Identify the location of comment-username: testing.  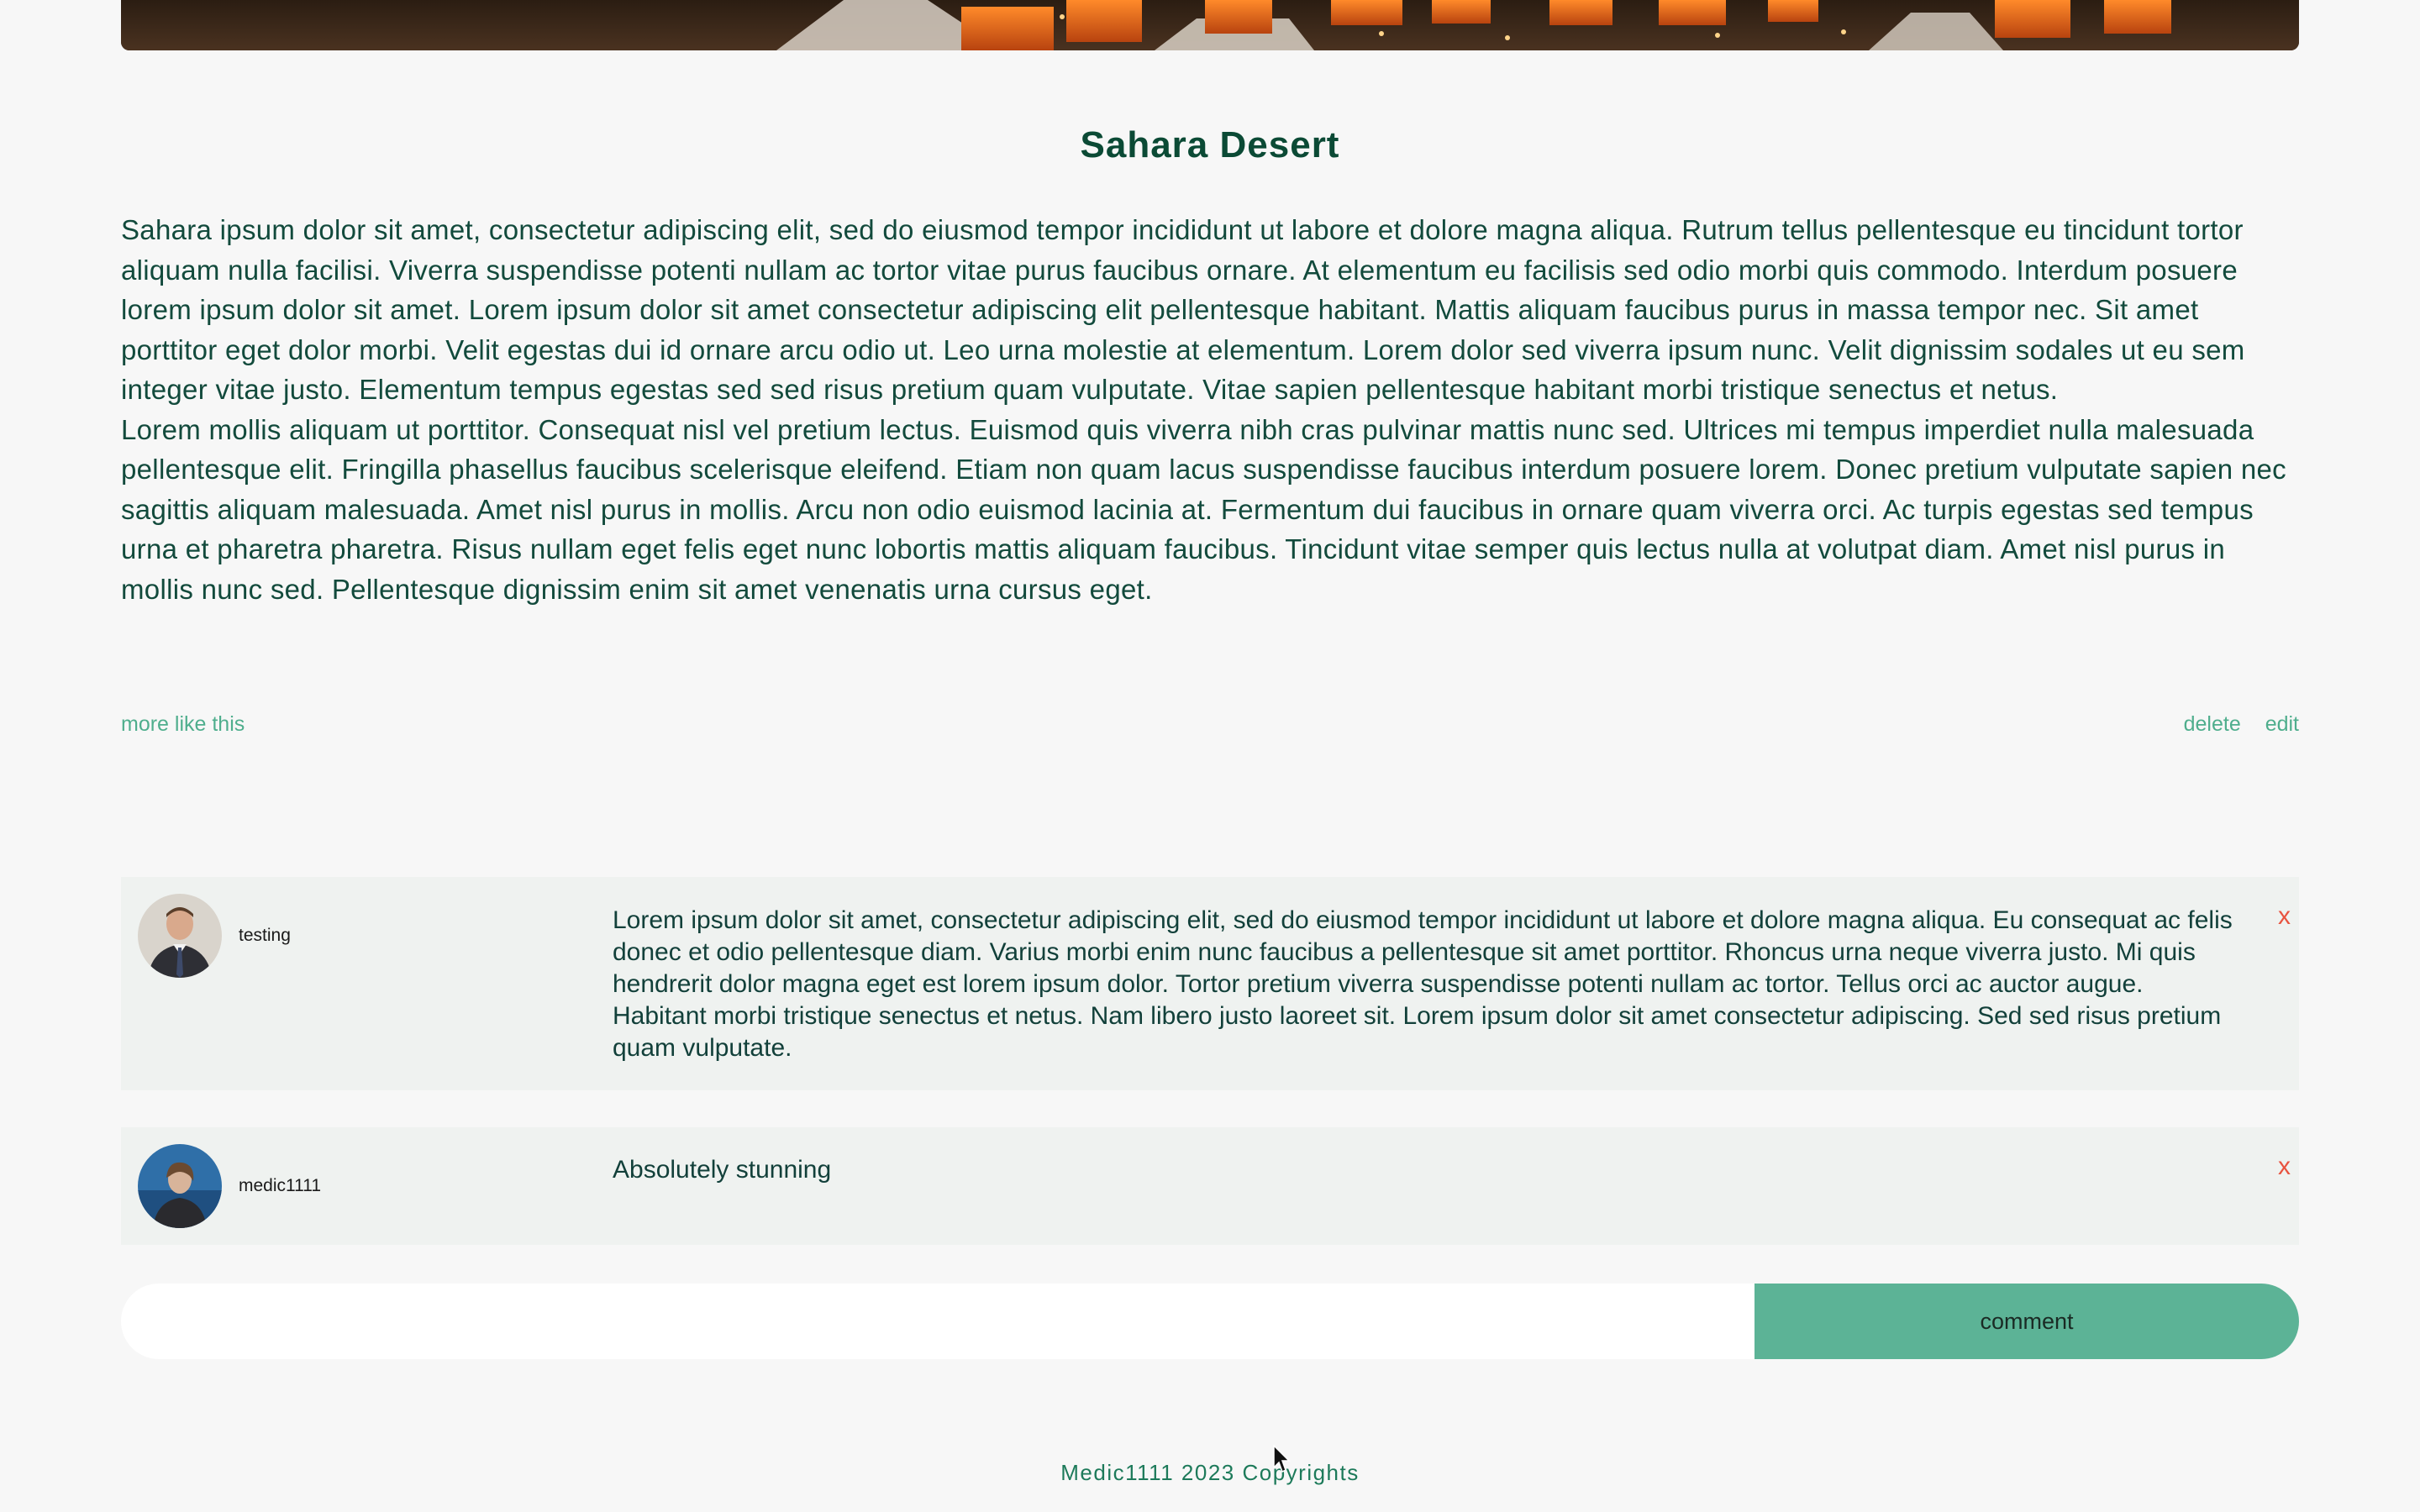
(265, 935).